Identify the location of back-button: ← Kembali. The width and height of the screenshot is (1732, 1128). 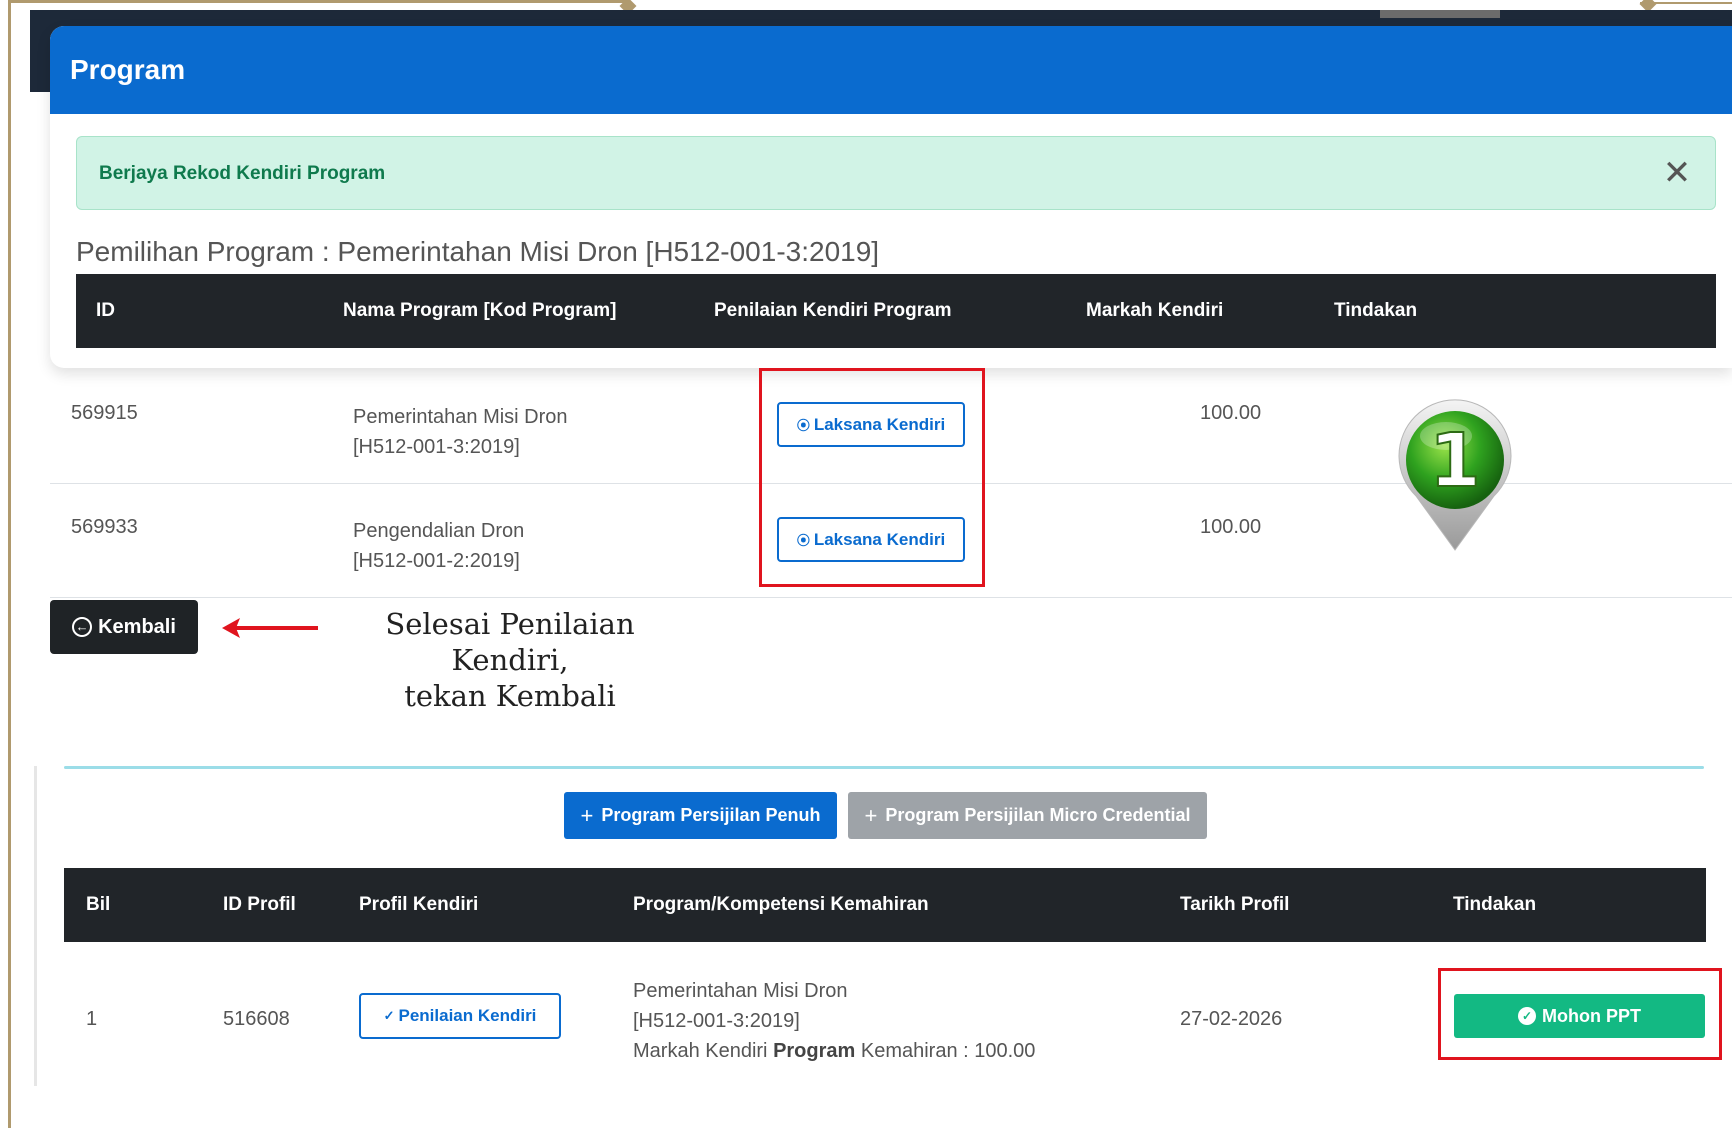
(124, 627).